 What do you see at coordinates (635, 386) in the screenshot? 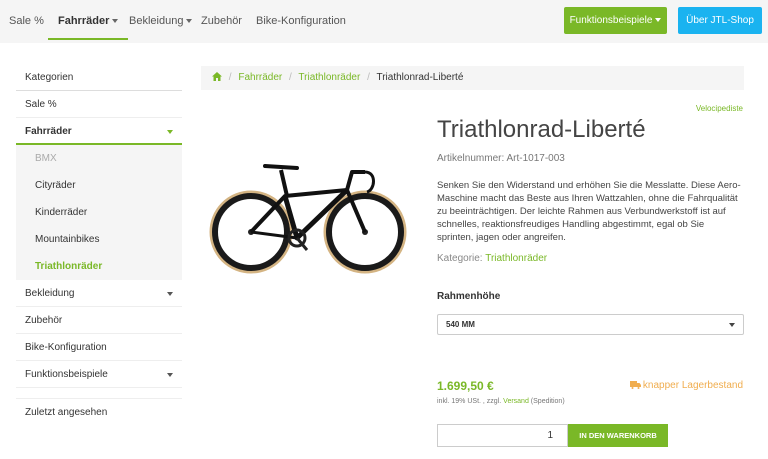
I see `truck-icon` at bounding box center [635, 386].